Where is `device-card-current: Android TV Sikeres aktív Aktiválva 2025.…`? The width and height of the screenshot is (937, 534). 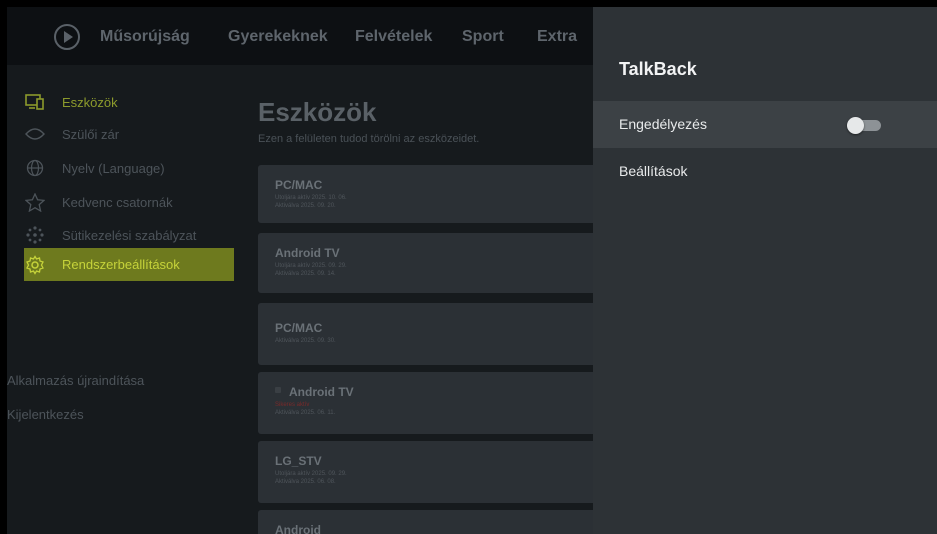 device-card-current: Android TV Sikeres aktív Aktiválva 2025.… is located at coordinates (430, 403).